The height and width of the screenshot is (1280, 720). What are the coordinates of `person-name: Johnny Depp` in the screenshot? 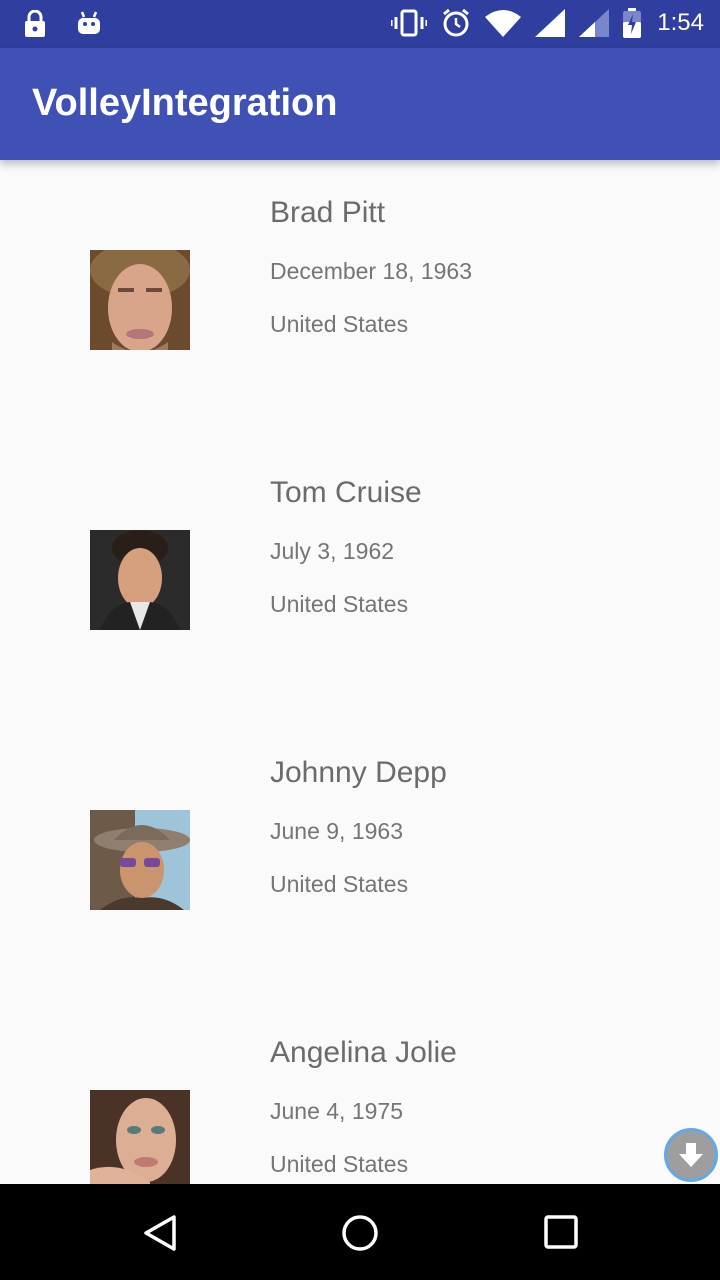 It's located at (358, 772).